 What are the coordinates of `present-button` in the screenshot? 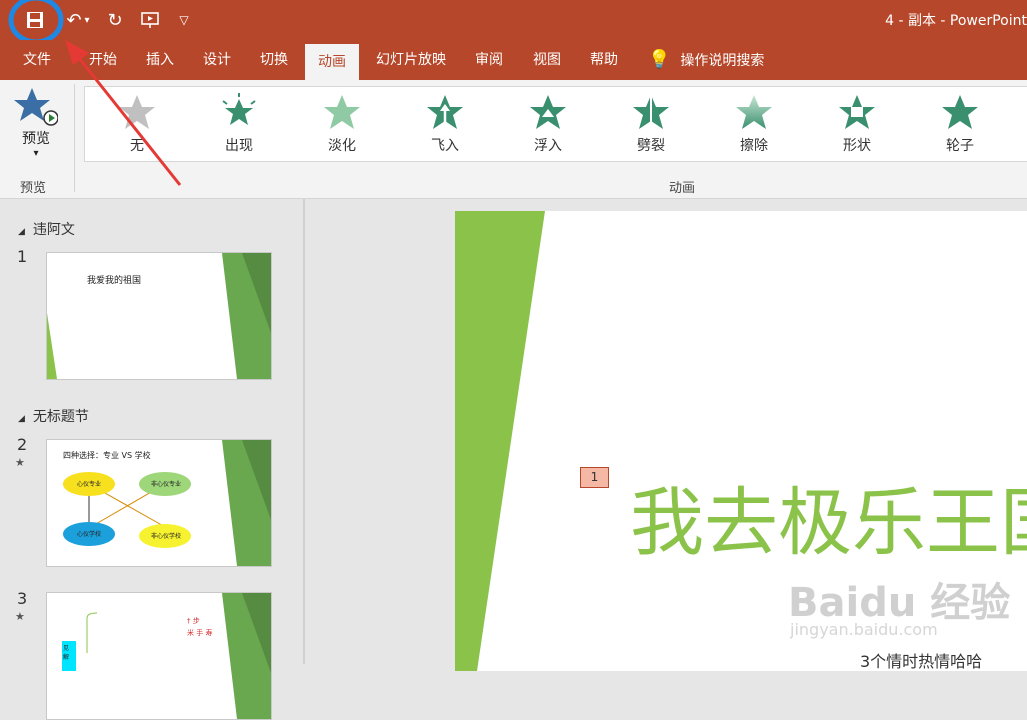 It's located at (150, 20).